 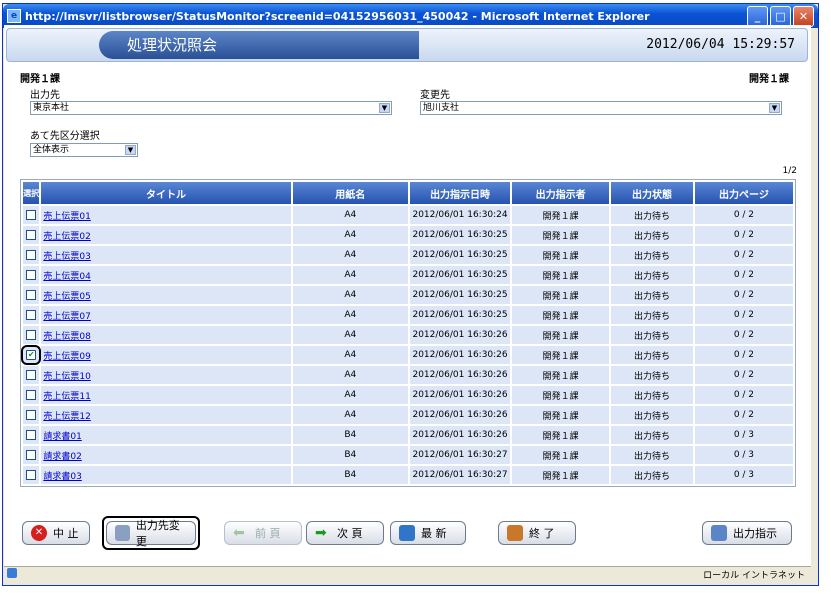 What do you see at coordinates (561, 193) in the screenshot?
I see `col-by: 出力指示者` at bounding box center [561, 193].